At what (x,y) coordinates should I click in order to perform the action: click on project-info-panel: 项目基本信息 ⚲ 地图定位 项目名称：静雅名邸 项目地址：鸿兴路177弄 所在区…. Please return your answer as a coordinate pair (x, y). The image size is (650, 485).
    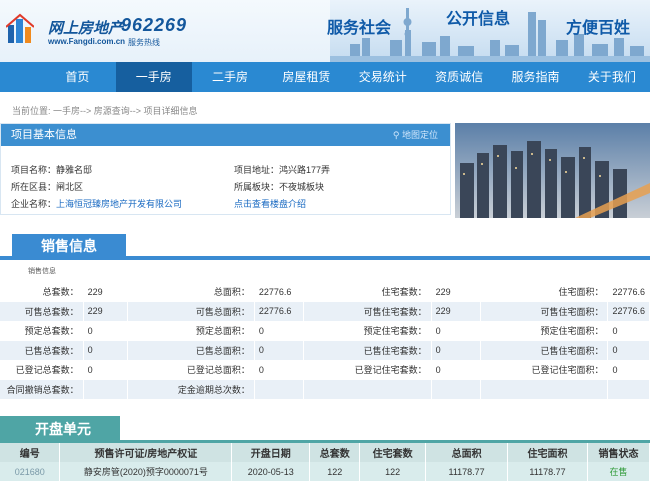
    Looking at the image, I should click on (225, 169).